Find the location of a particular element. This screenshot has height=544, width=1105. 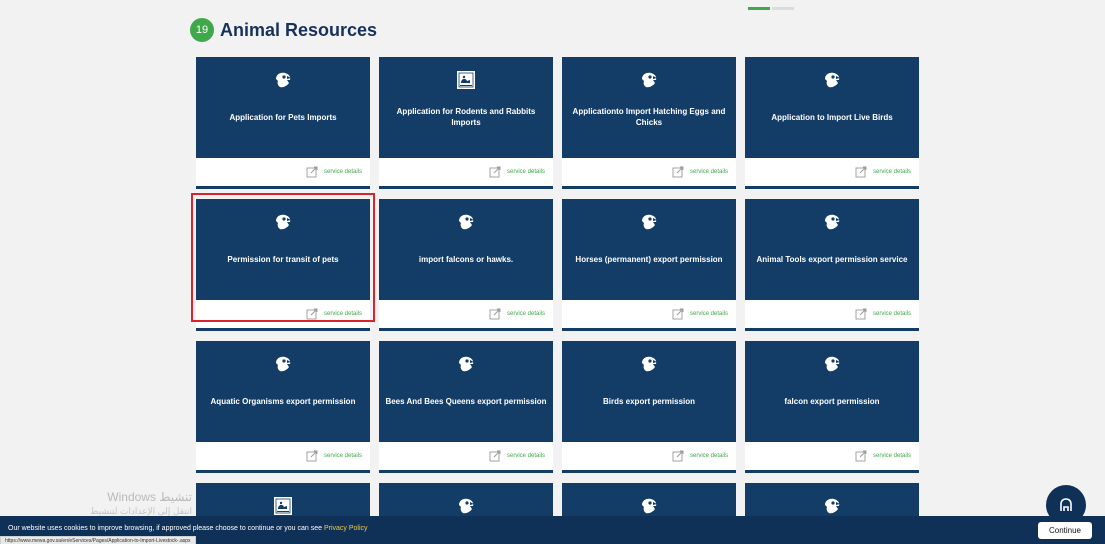

service-card-header: Application to Import Live Birds is located at coordinates (832, 107).